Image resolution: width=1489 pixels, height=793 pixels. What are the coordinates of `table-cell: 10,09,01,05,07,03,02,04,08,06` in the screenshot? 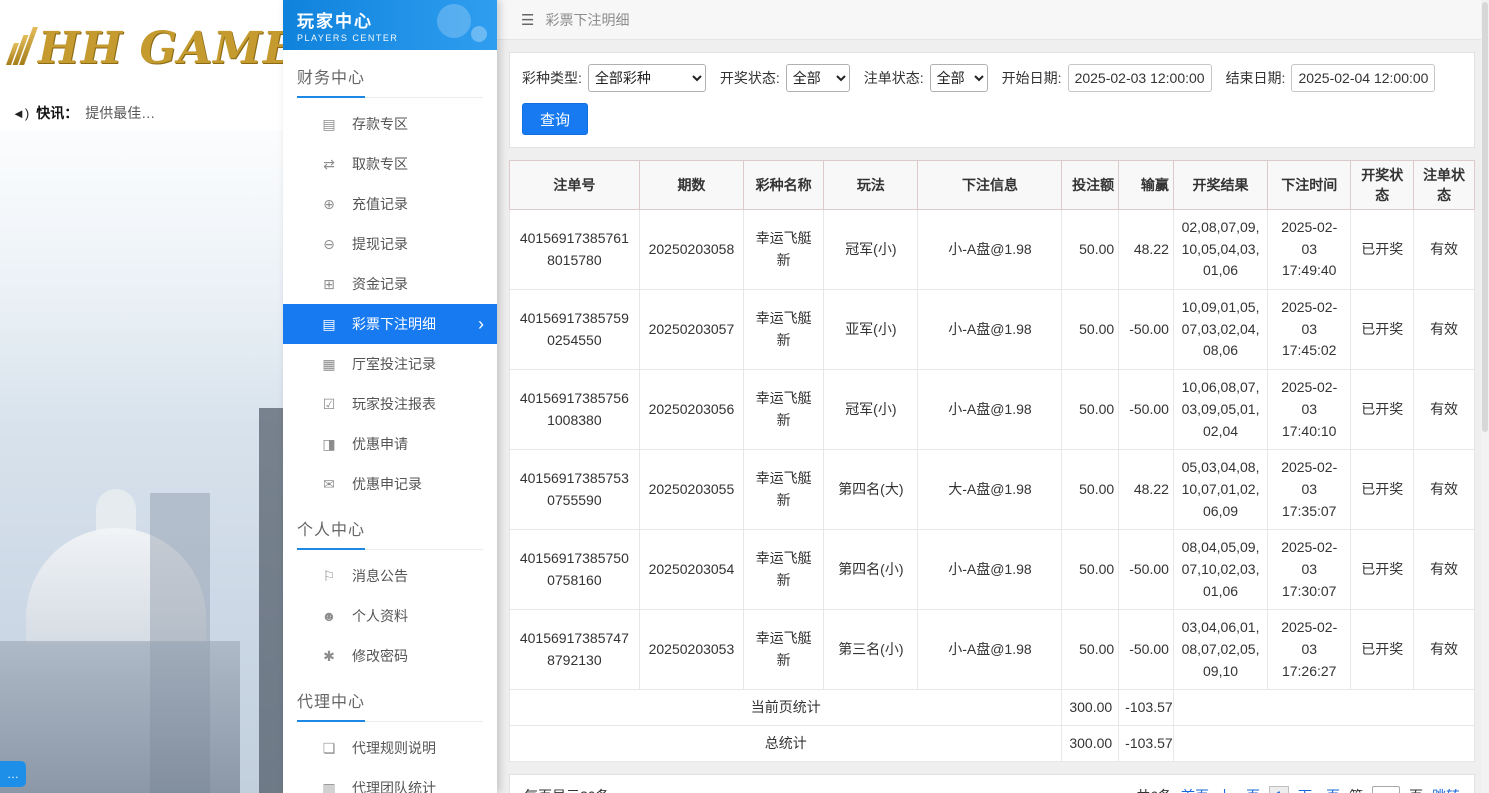 It's located at (1220, 330).